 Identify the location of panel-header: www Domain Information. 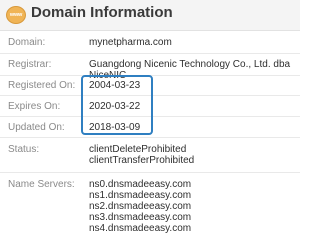
(150, 15).